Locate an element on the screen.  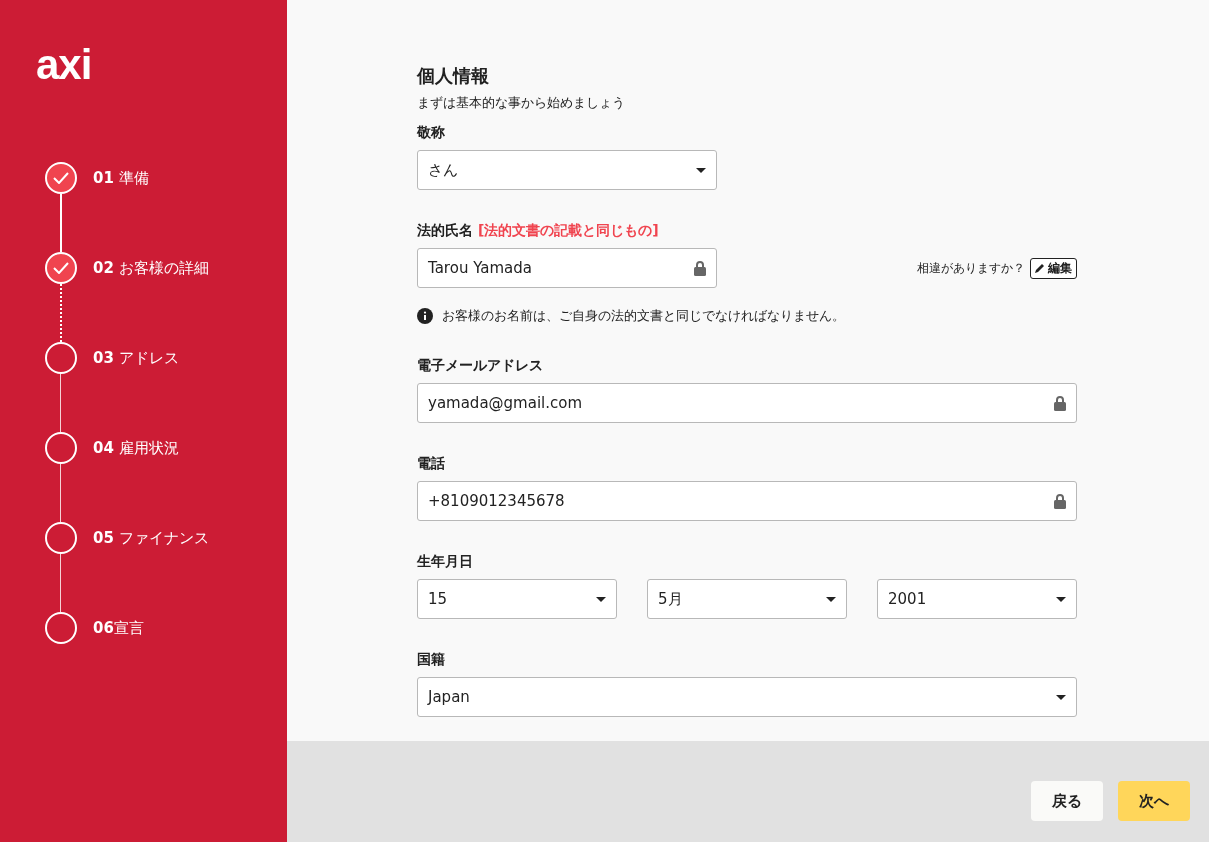
day-select: 15 is located at coordinates (517, 599).